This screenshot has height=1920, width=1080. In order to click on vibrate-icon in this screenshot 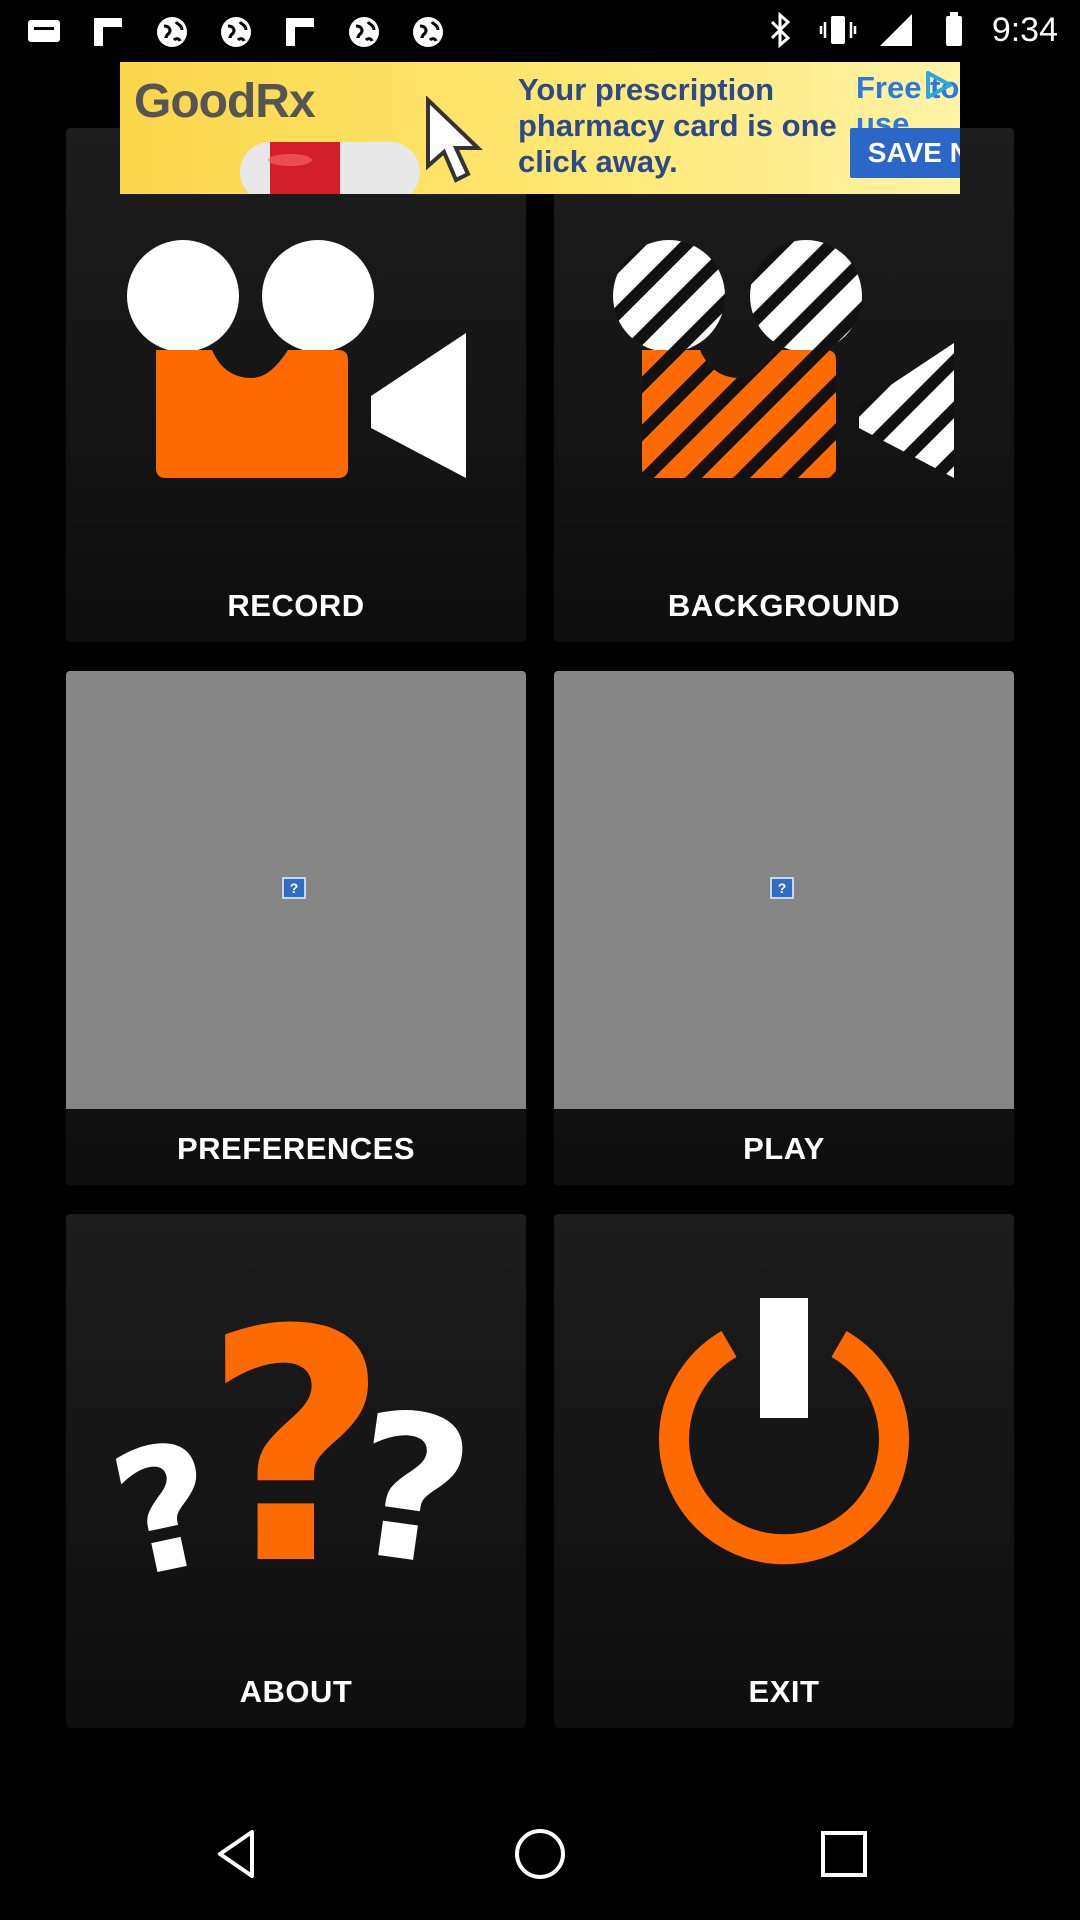, I will do `click(838, 30)`.